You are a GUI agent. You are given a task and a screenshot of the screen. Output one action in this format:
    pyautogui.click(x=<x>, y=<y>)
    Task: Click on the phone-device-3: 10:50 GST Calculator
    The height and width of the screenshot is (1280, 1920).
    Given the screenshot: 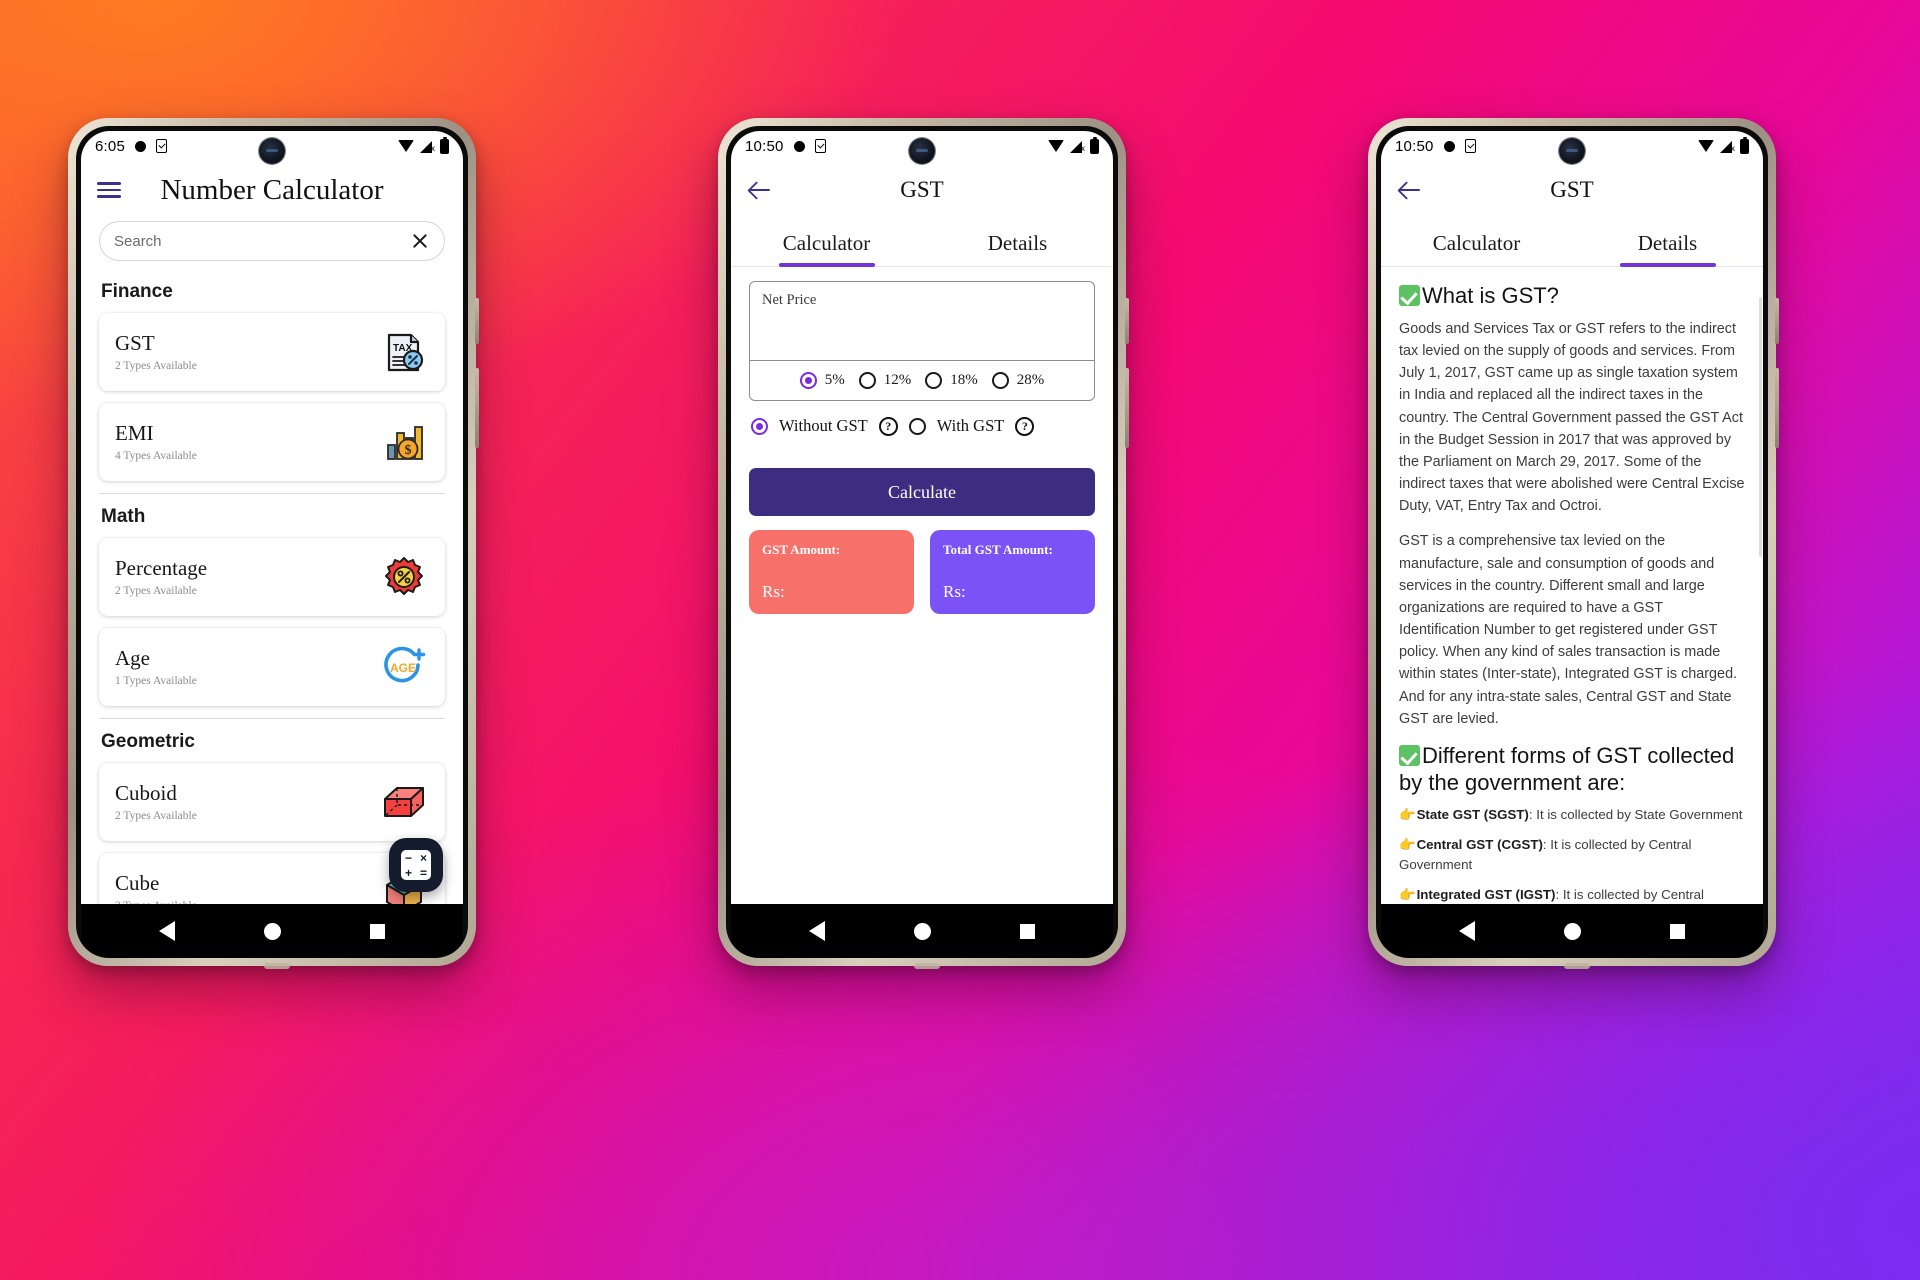 What is the action you would take?
    pyautogui.click(x=1573, y=543)
    